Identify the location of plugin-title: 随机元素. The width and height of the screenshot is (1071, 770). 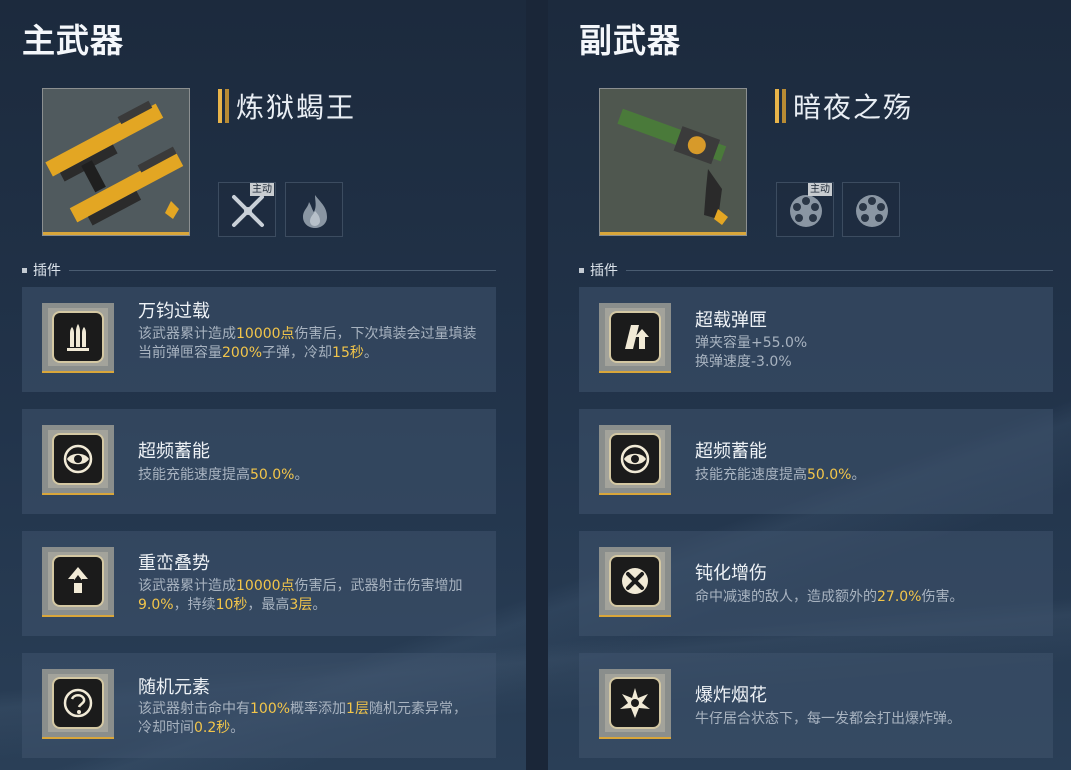
(174, 687).